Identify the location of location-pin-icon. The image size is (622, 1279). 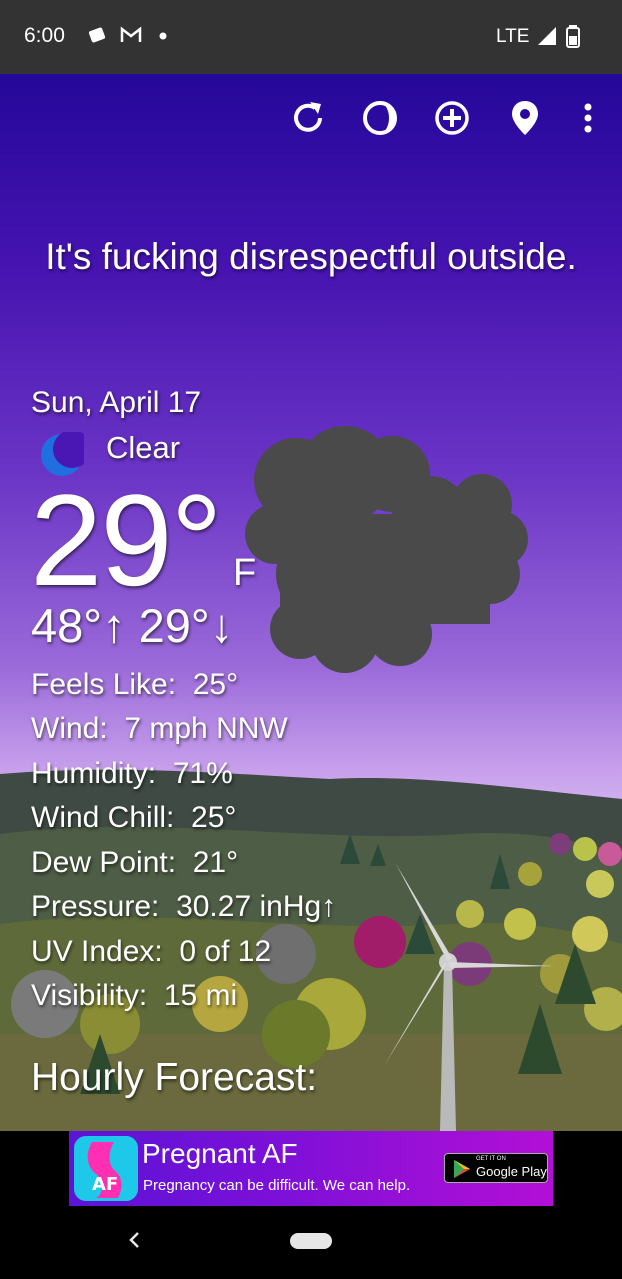
(525, 118).